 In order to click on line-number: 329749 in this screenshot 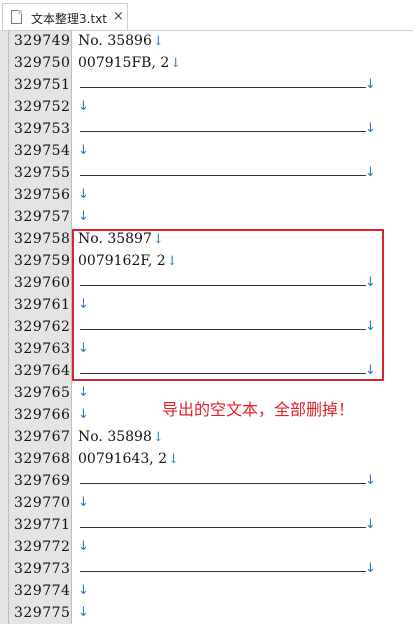, I will do `click(42, 41)`.